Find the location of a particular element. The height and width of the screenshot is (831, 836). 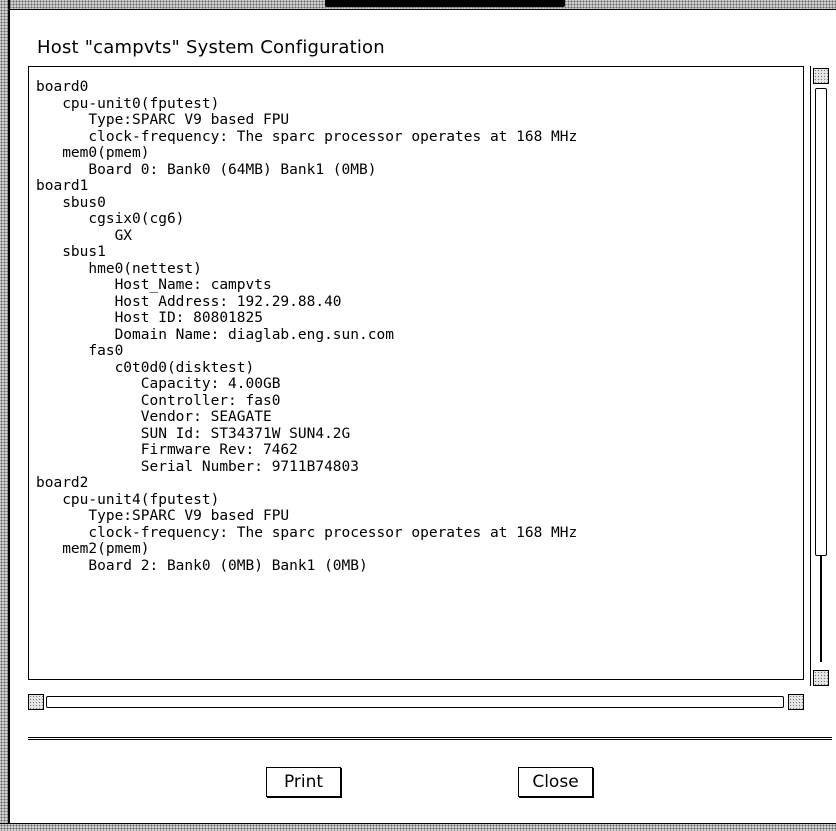

config-line: Serial Number: 9711B74803 is located at coordinates (198, 466).